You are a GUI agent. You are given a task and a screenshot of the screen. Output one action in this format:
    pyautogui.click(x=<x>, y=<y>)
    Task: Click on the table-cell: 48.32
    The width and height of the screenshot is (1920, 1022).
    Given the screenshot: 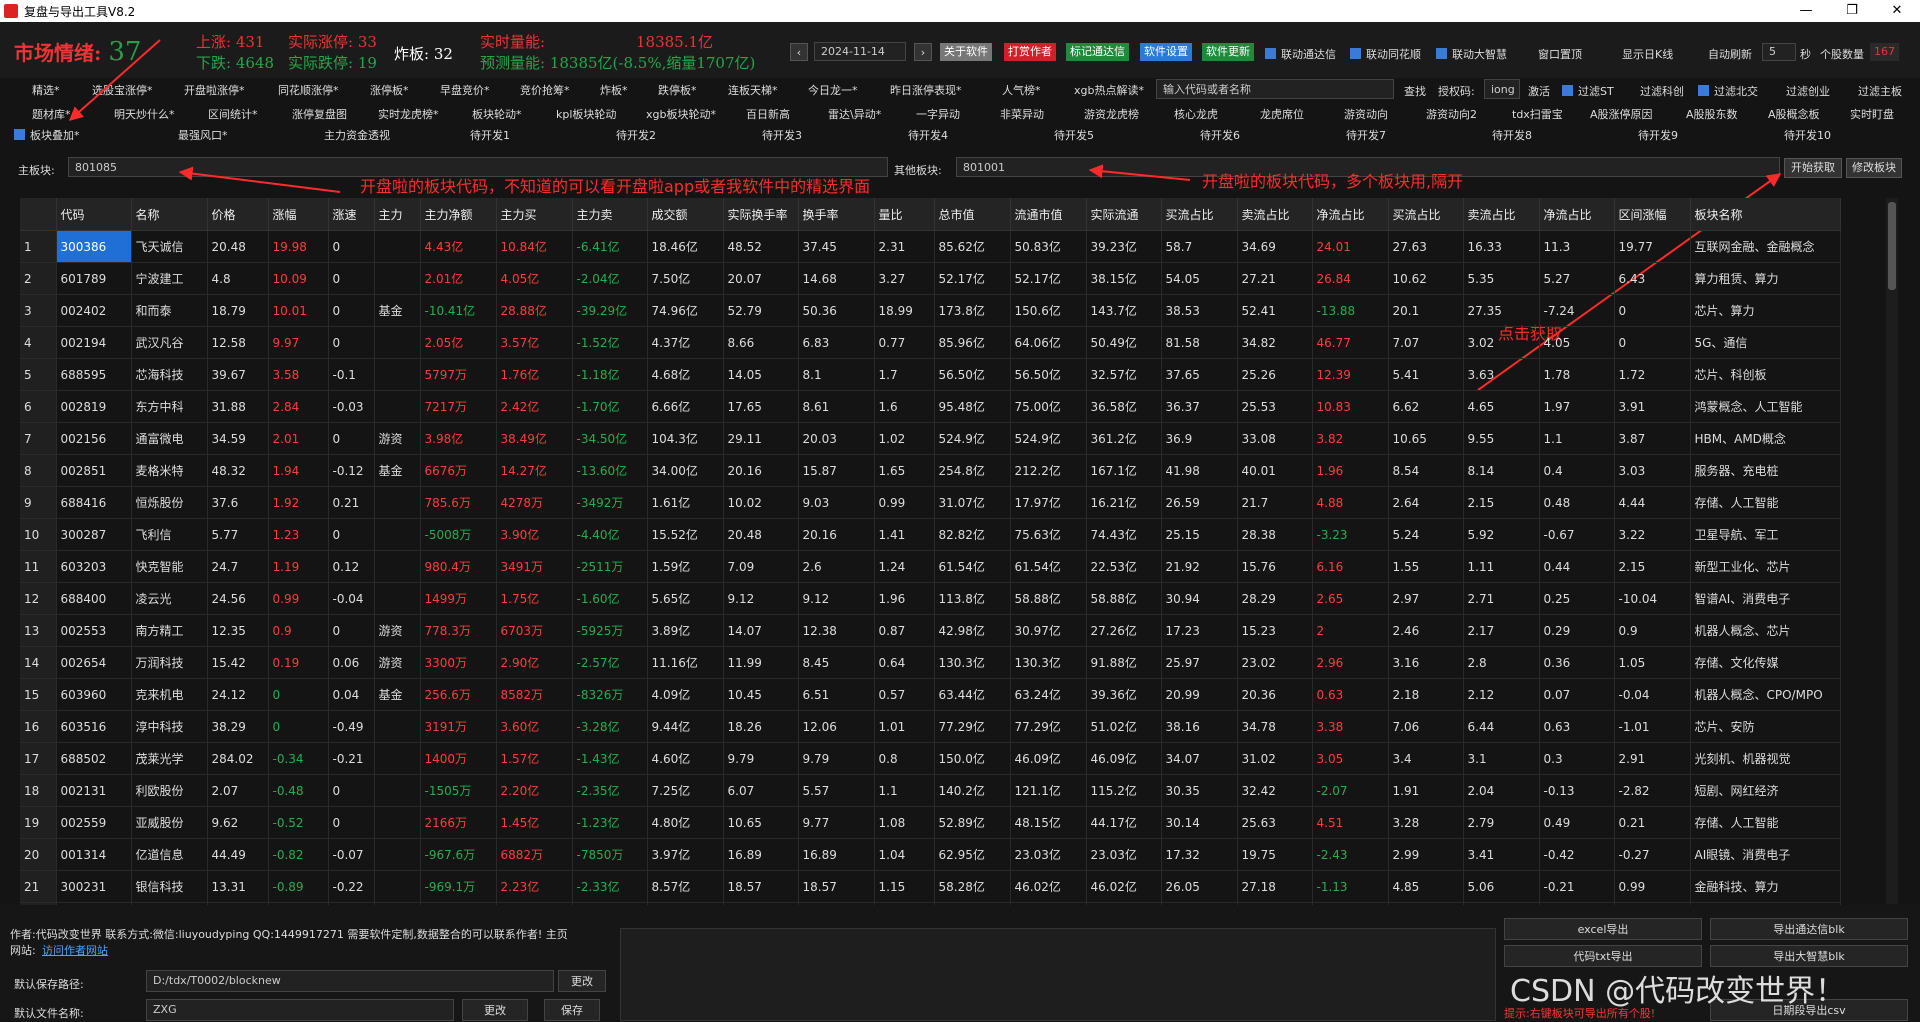 What is the action you would take?
    pyautogui.click(x=238, y=470)
    